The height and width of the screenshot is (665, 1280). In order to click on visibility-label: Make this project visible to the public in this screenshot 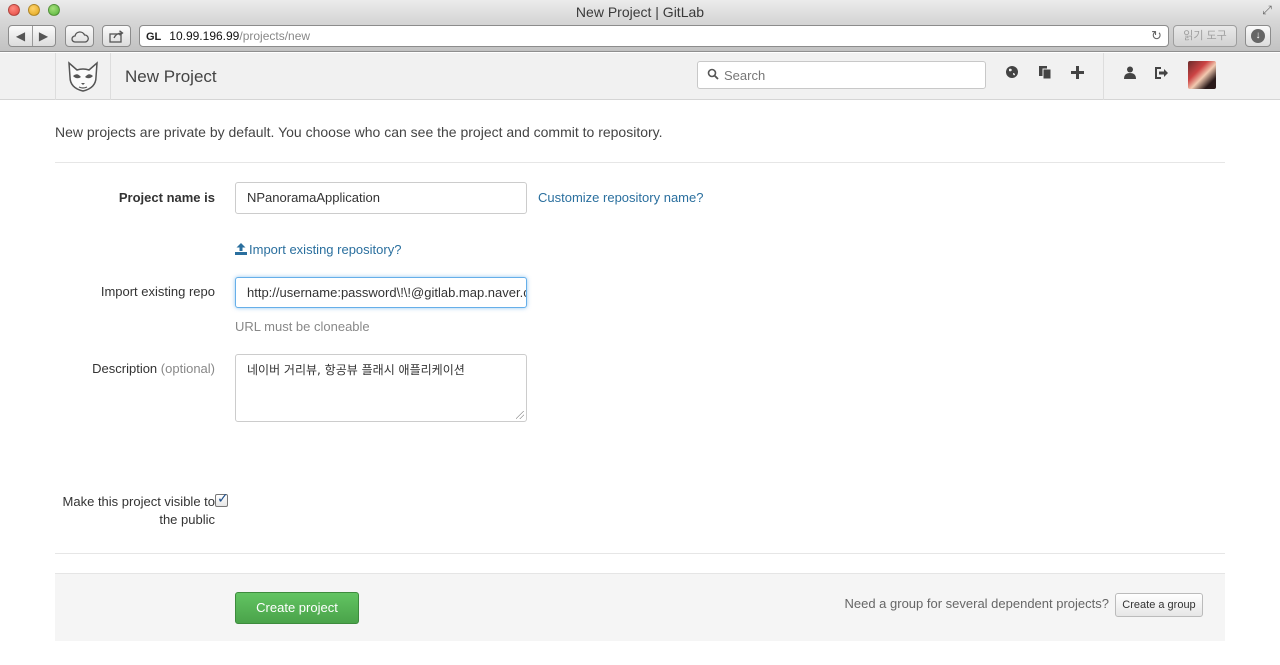, I will do `click(138, 510)`.